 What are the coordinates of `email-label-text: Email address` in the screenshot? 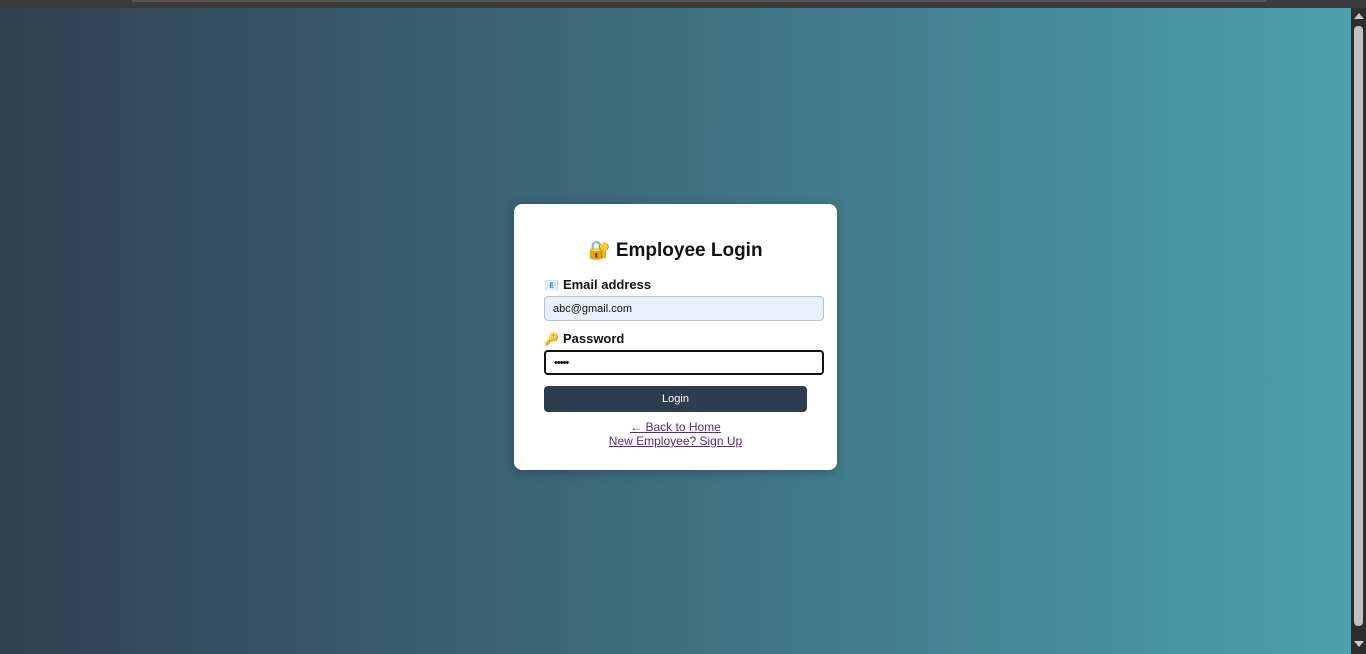 It's located at (607, 284).